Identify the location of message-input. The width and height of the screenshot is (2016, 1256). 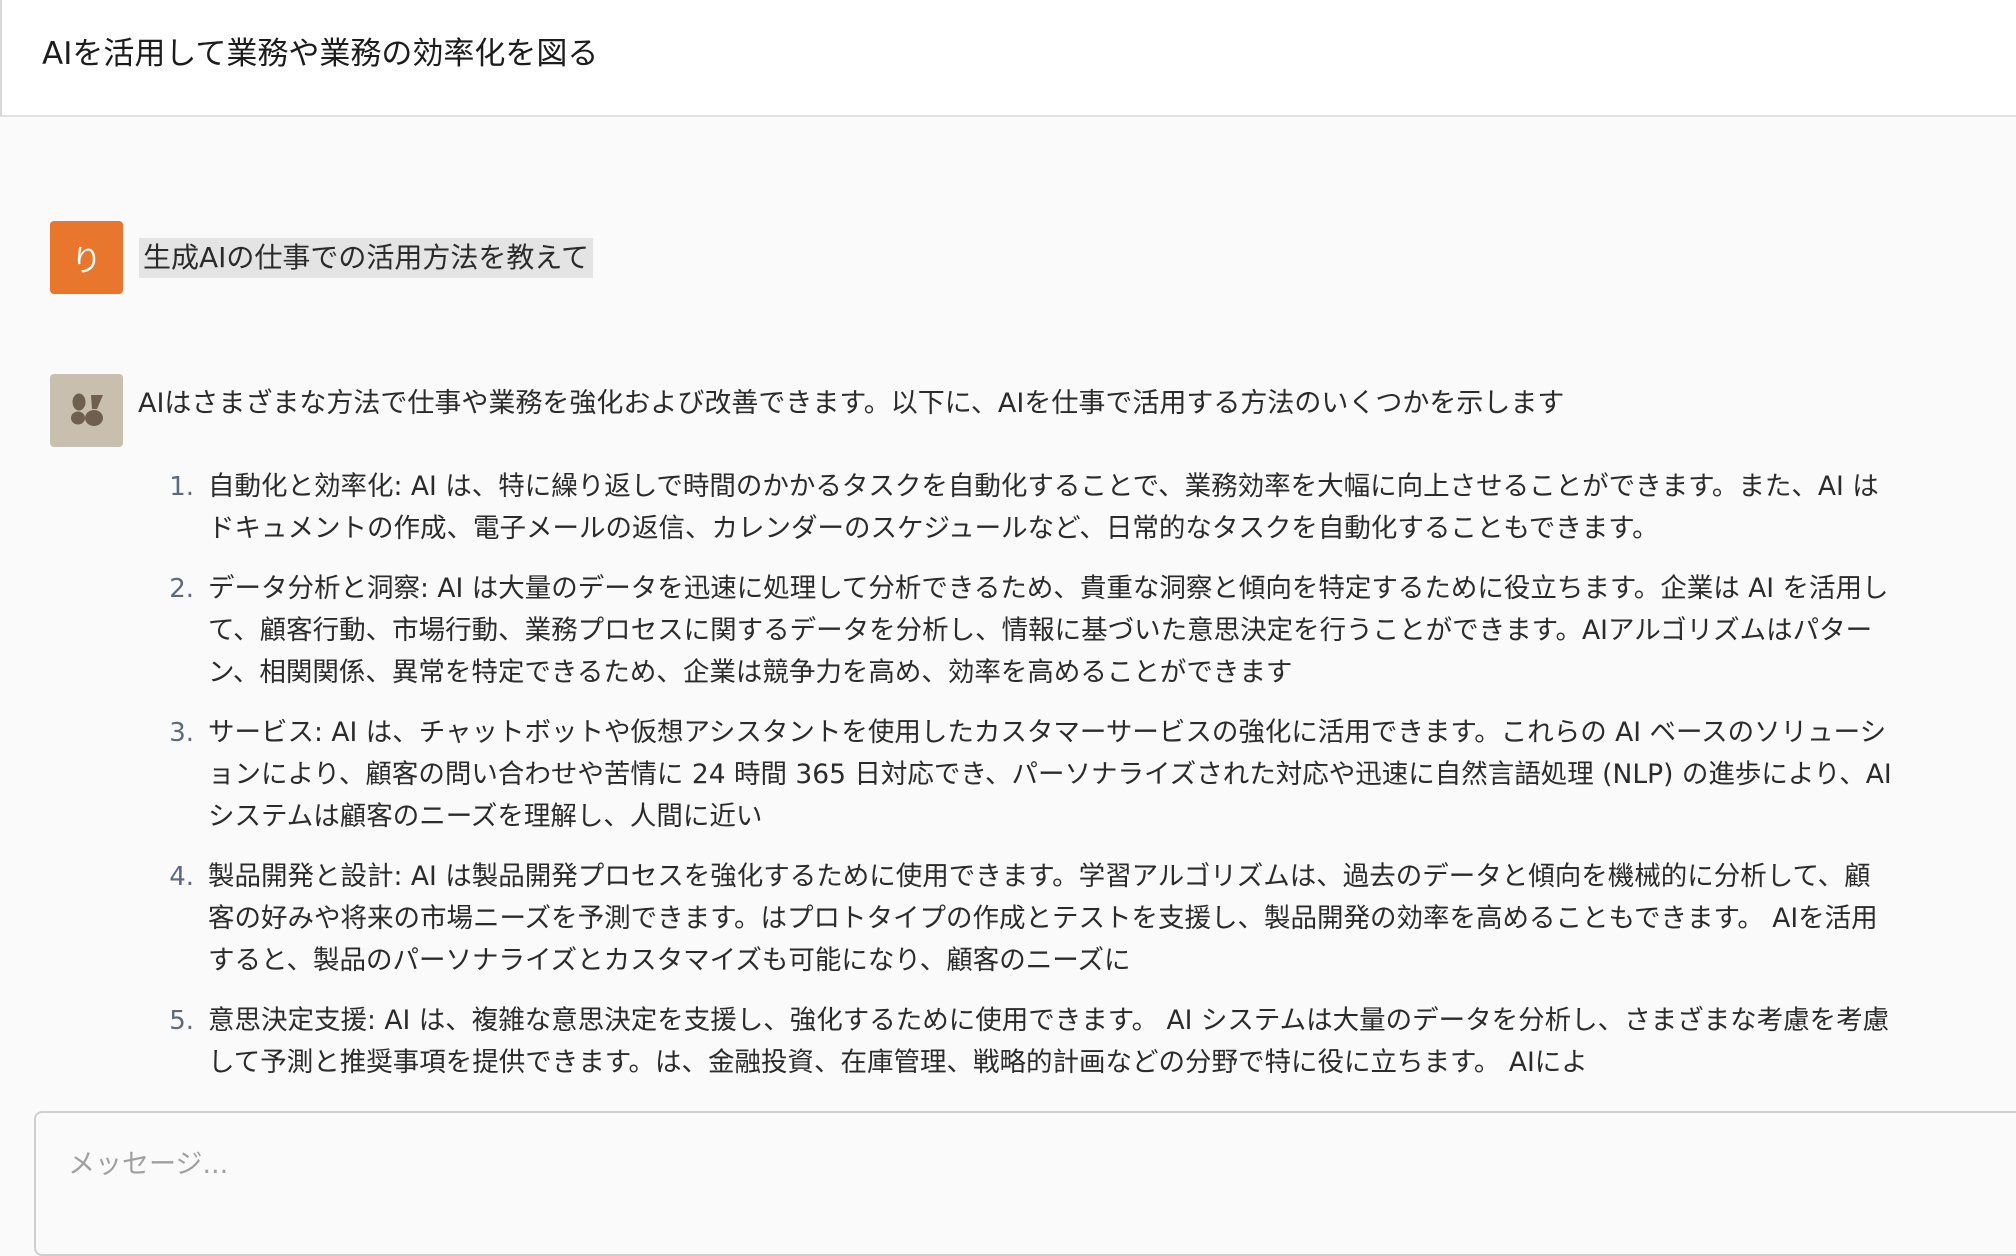
(1018, 1164).